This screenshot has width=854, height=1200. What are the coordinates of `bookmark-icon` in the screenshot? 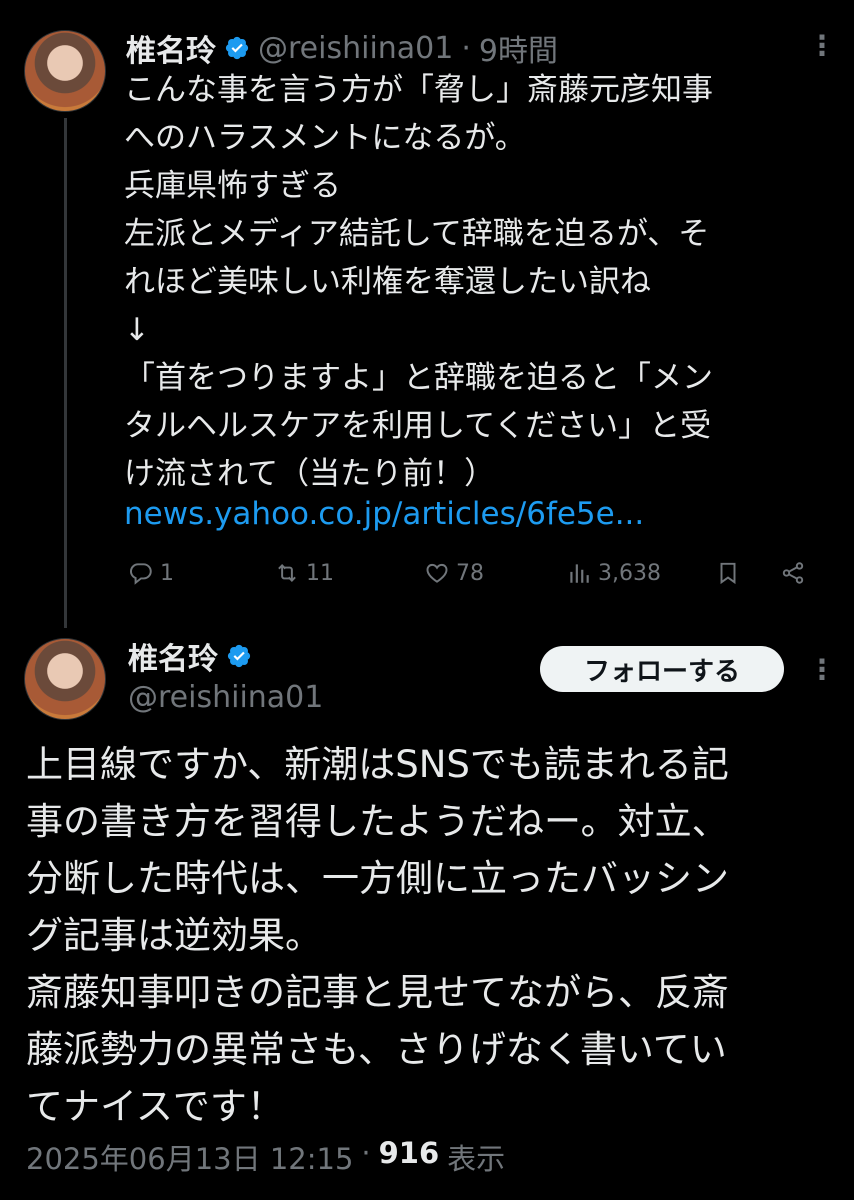 It's located at (728, 573).